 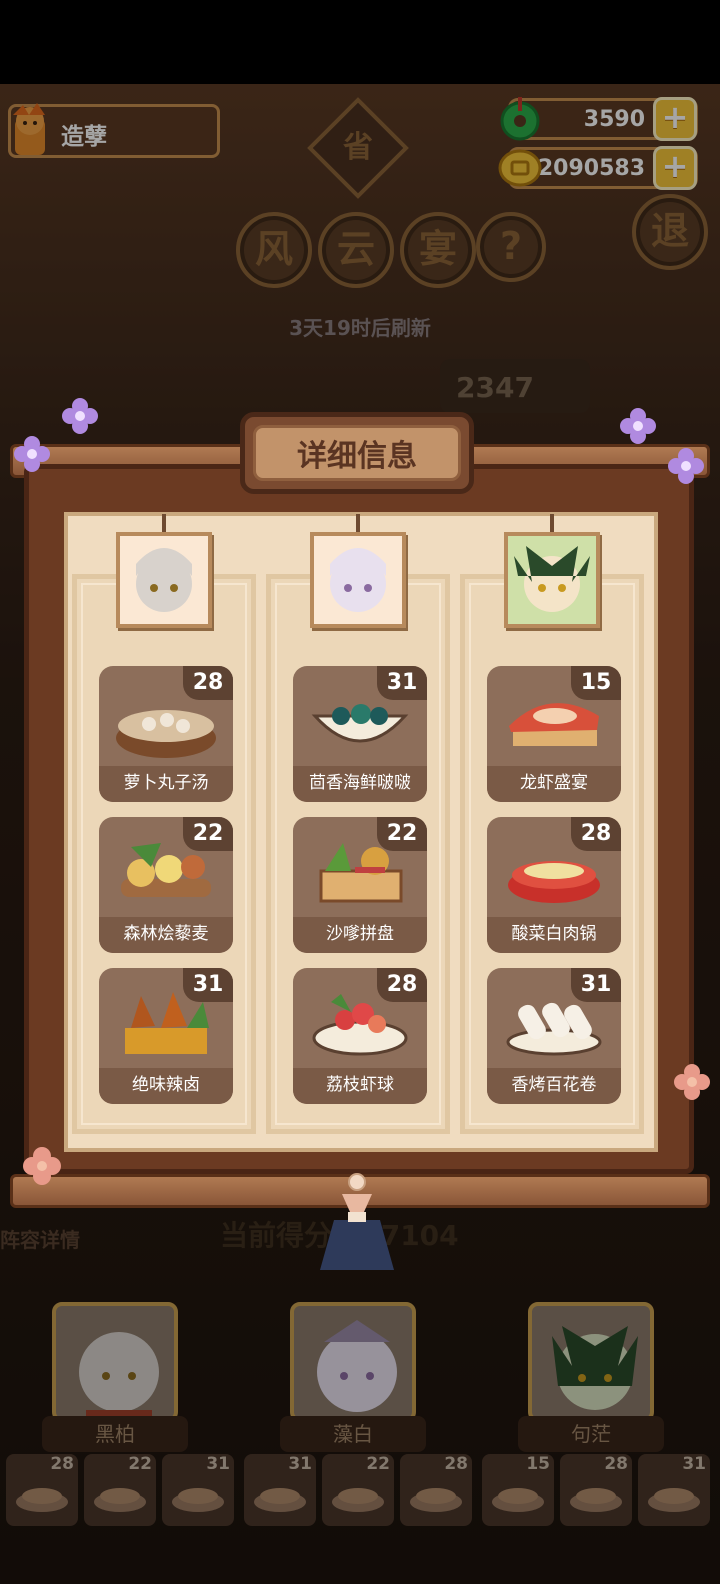 I want to click on tassel-icon, so click(x=357, y=1221).